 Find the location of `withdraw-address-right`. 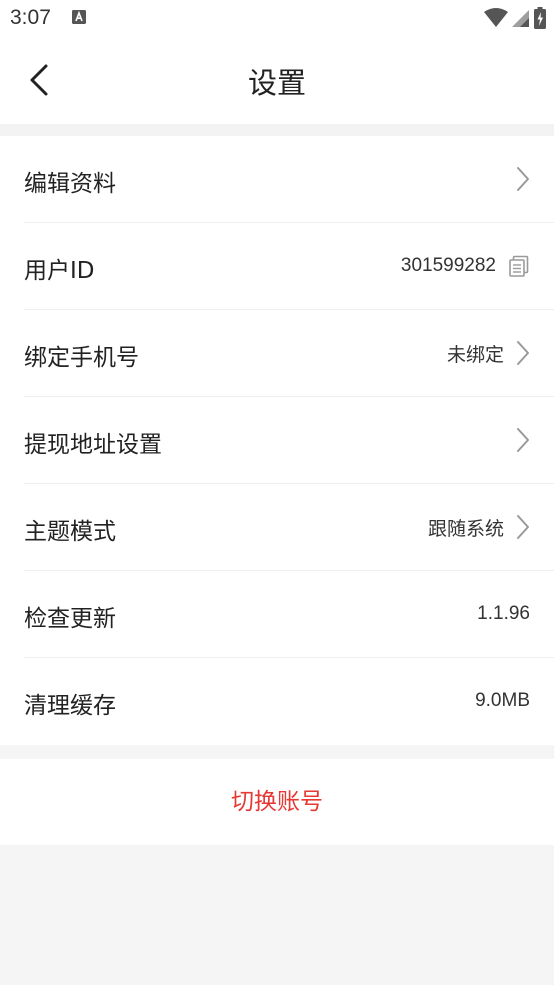

withdraw-address-right is located at coordinates (523, 440).